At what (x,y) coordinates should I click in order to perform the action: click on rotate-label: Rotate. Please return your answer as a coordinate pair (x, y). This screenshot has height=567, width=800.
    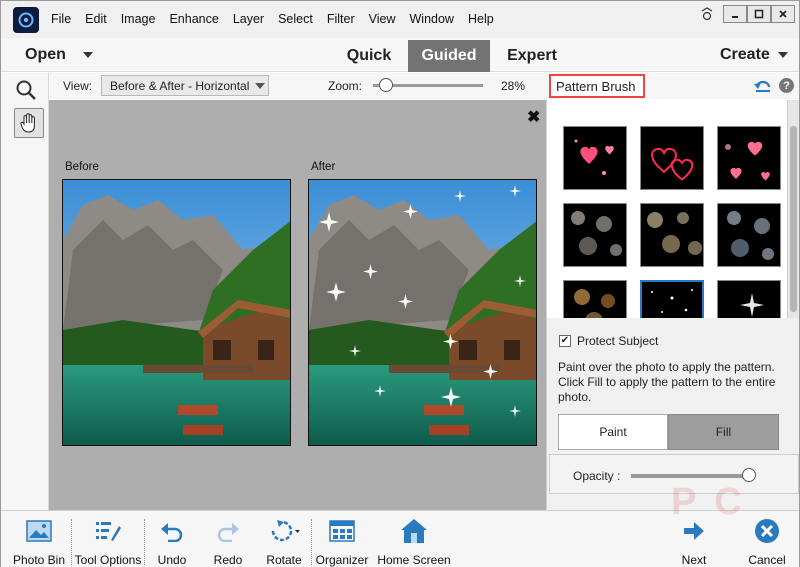
    Looking at the image, I should click on (284, 560).